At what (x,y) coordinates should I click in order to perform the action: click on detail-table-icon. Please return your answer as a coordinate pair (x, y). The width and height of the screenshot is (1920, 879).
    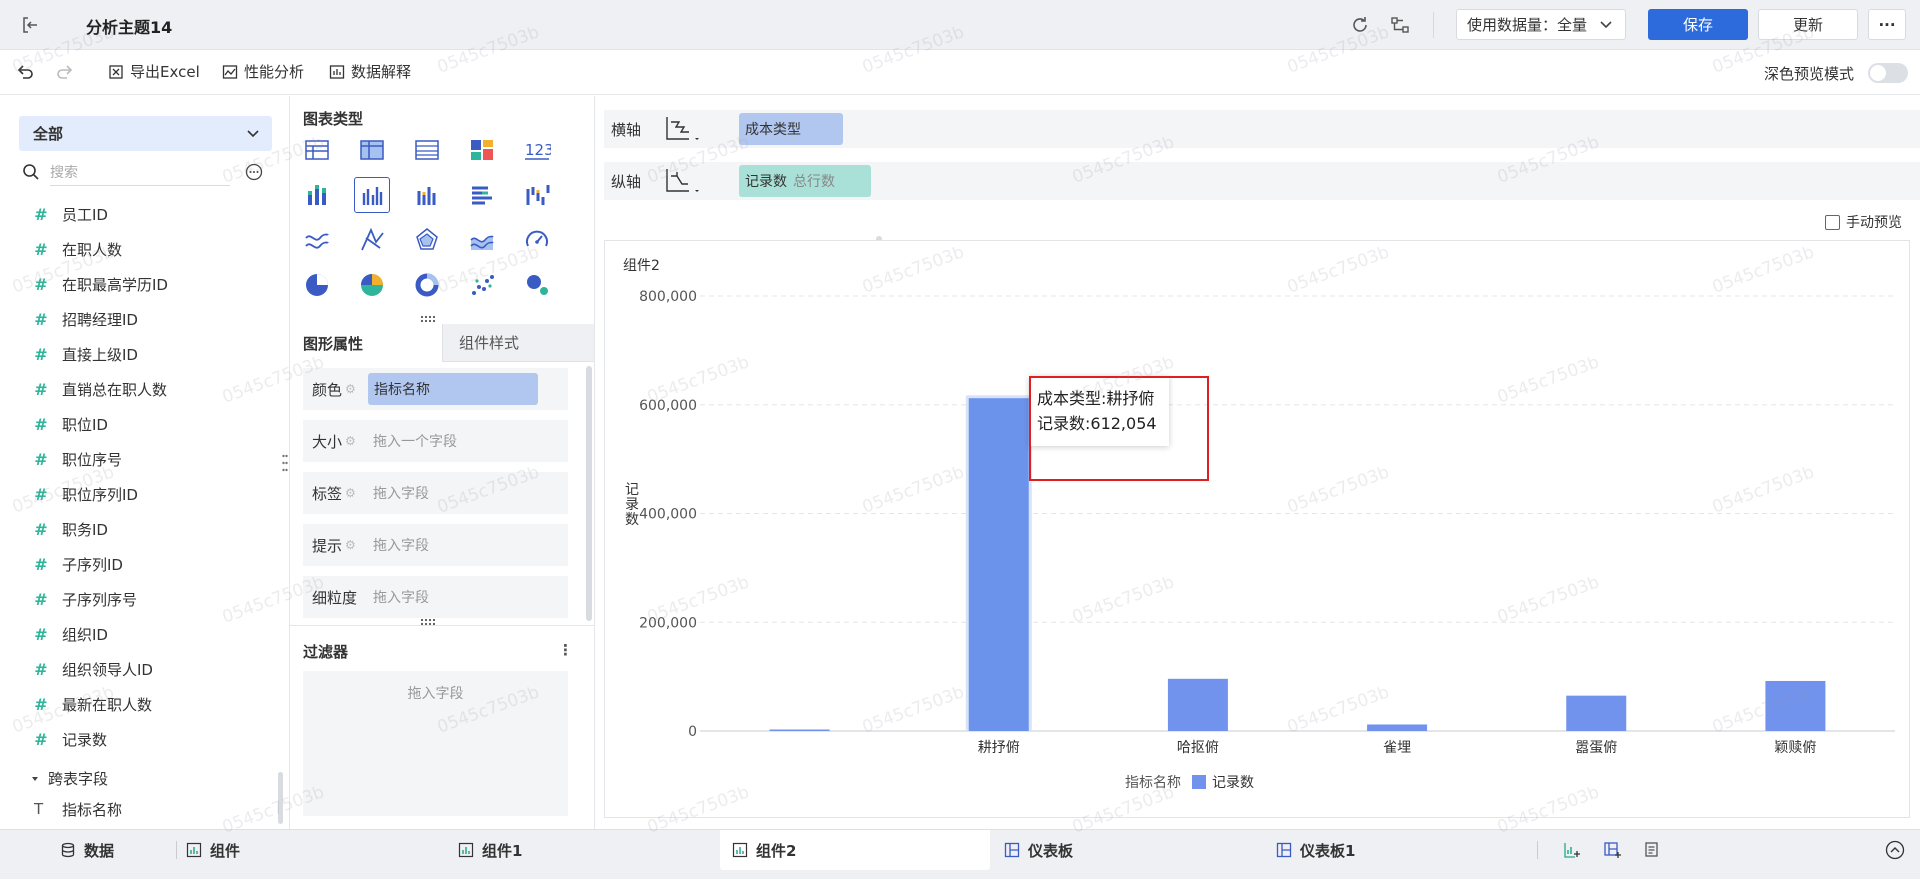
    Looking at the image, I should click on (427, 150).